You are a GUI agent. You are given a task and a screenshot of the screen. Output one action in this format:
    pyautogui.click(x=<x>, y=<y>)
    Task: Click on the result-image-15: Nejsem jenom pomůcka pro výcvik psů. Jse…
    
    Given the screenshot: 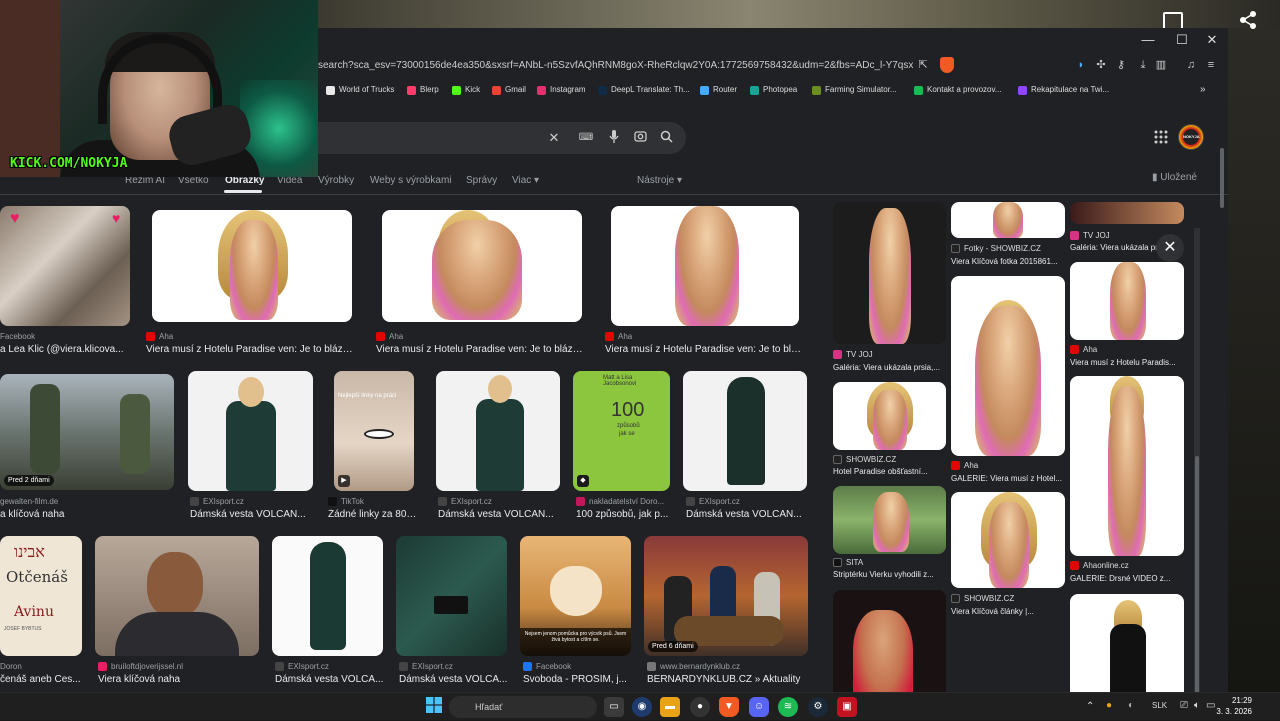 What is the action you would take?
    pyautogui.click(x=575, y=596)
    